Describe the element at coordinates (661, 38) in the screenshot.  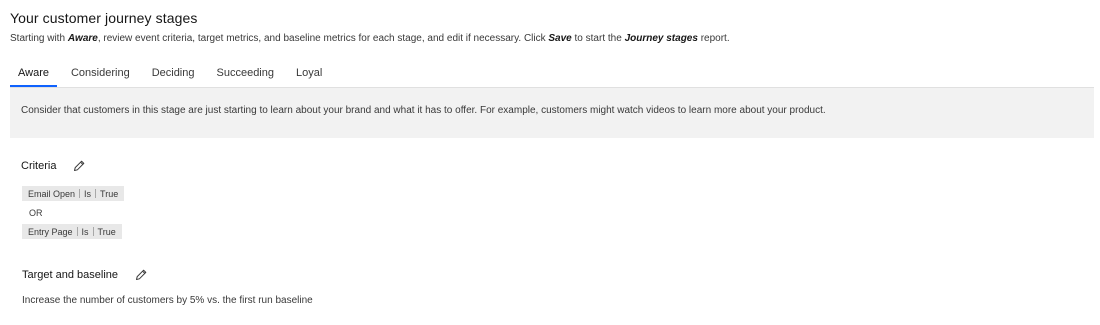
I see `subtitle-emphasis-report: Journey stages` at that location.